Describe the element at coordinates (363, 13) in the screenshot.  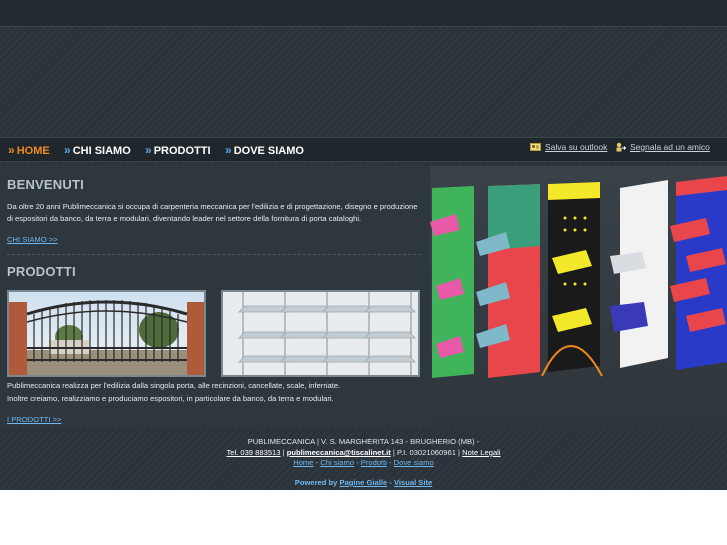
I see `top-bar` at that location.